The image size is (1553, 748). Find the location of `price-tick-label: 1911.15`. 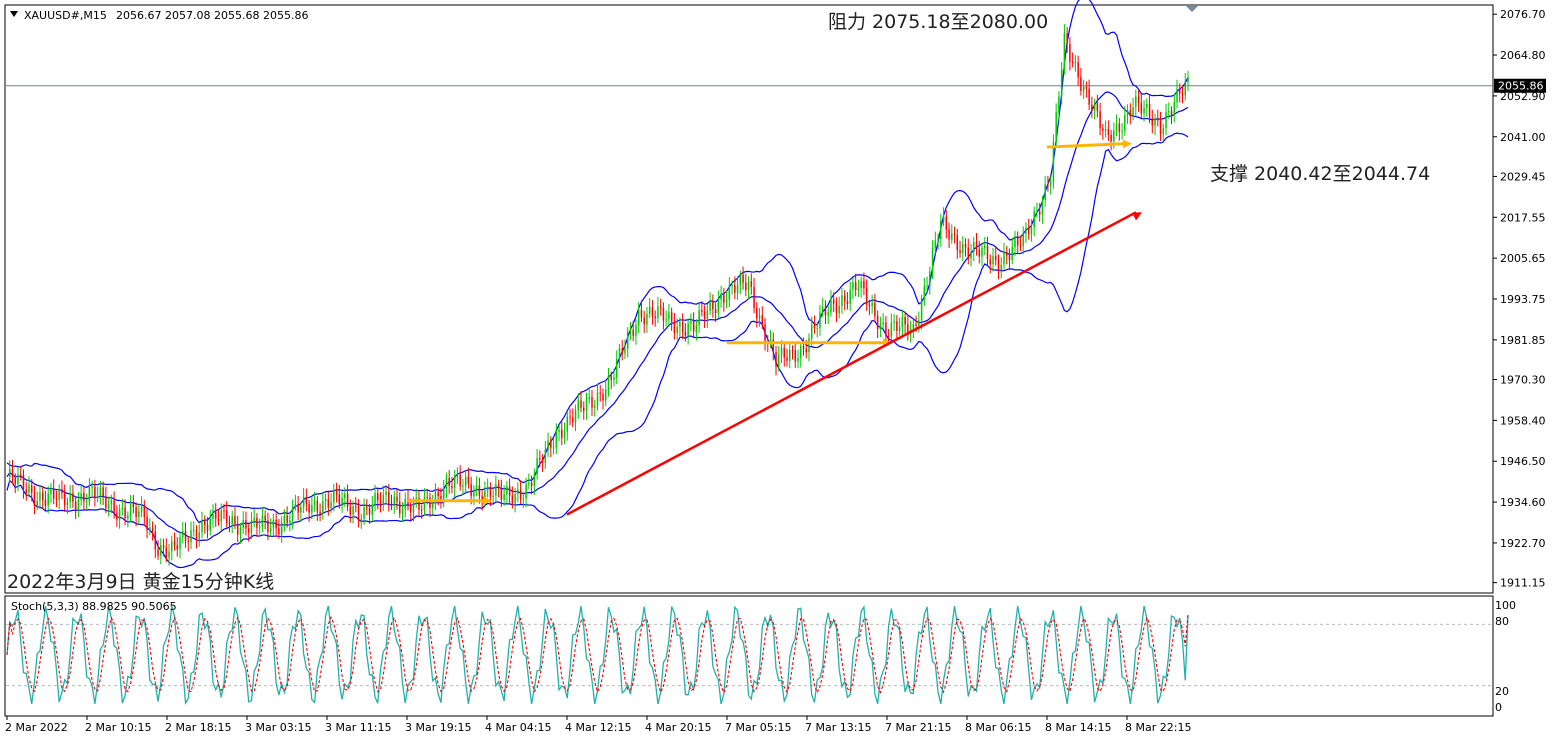

price-tick-label: 1911.15 is located at coordinates (1523, 583).